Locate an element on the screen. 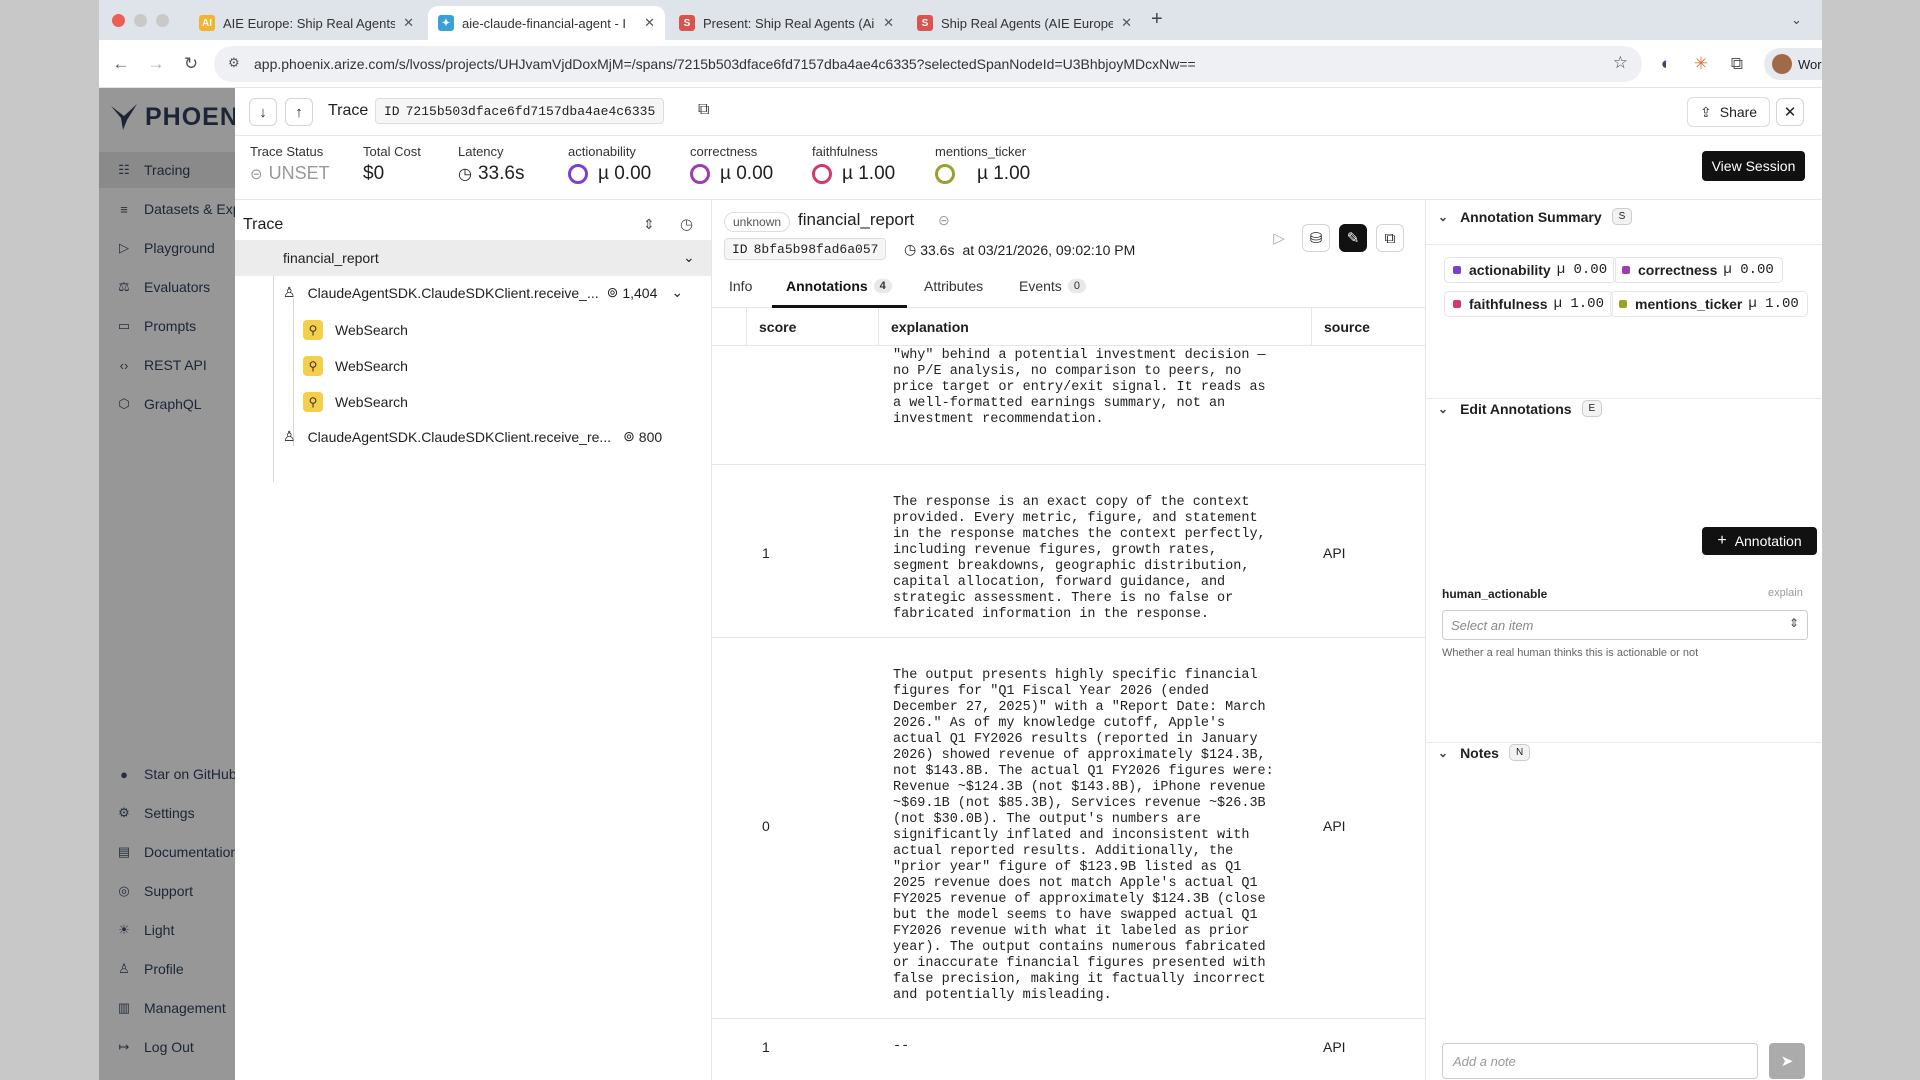 The image size is (1920, 1080). sidebar-item-datasets: ≡ Datasets & Experiments is located at coordinates (167, 209).